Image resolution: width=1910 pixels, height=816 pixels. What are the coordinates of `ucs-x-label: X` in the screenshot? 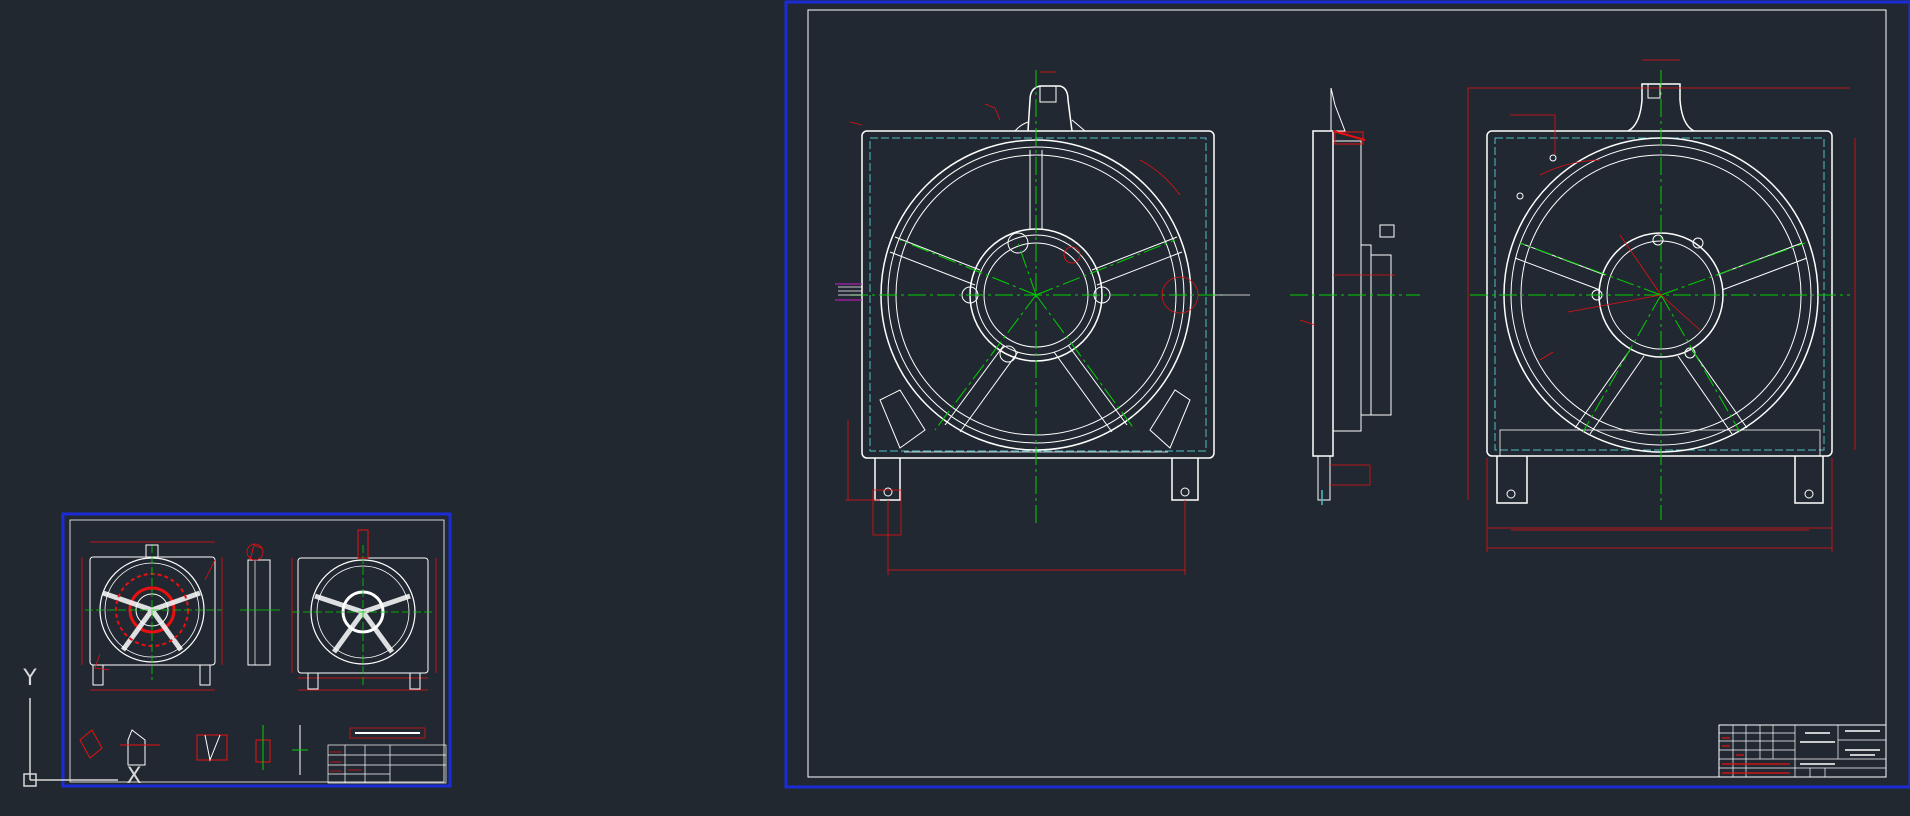 It's located at (133, 776).